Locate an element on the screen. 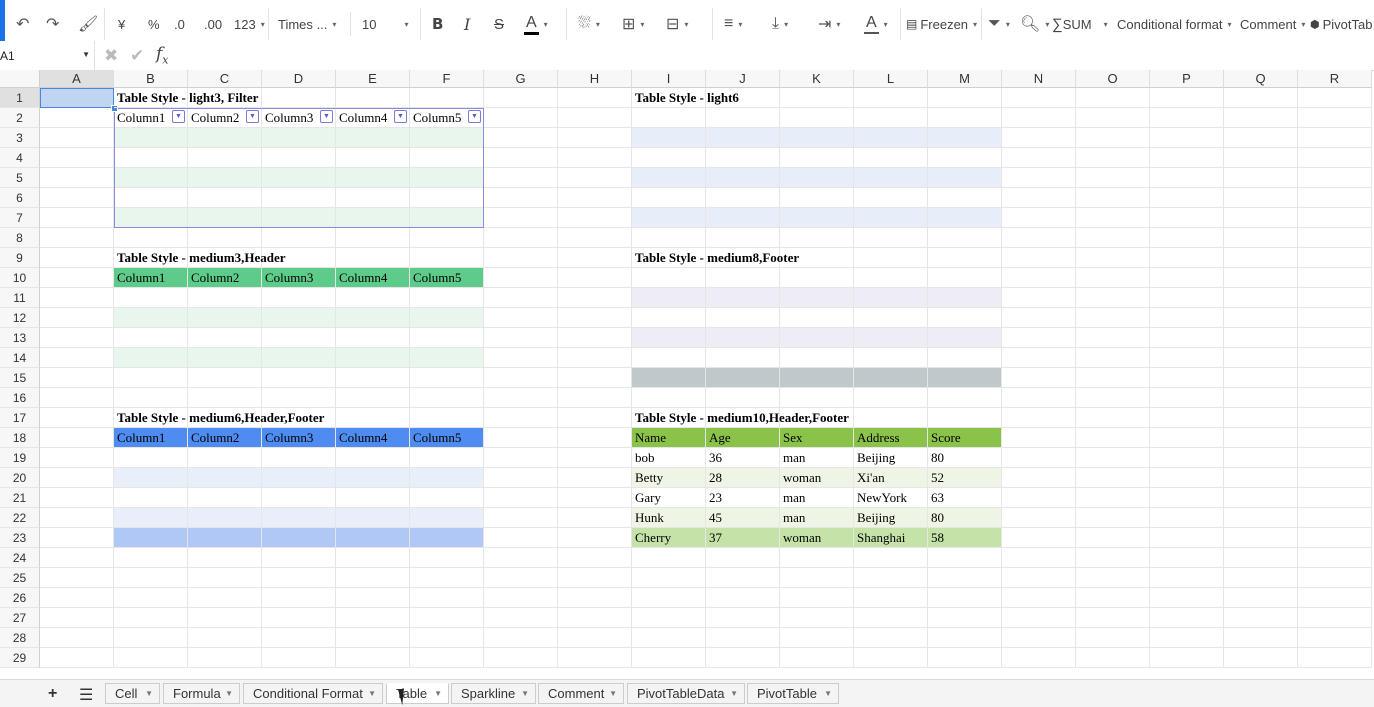  table-header-cell: Column1 is located at coordinates (151, 438).